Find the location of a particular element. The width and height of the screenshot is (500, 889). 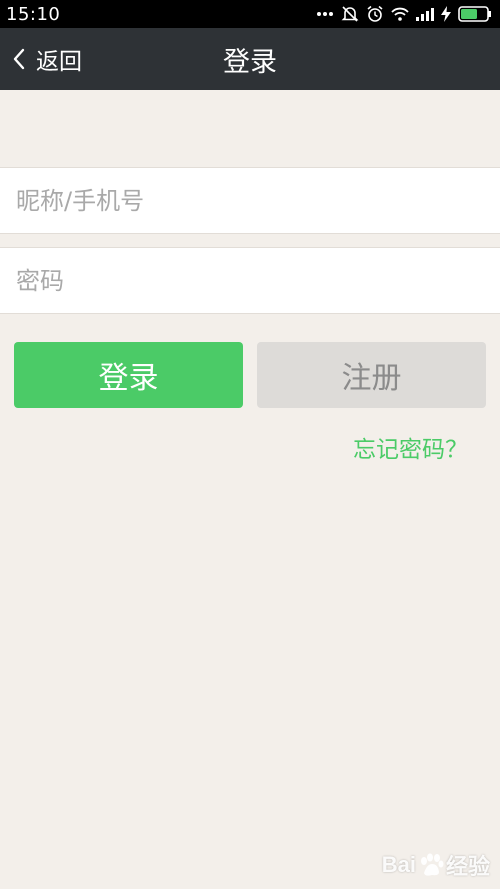

password-input is located at coordinates (250, 280).